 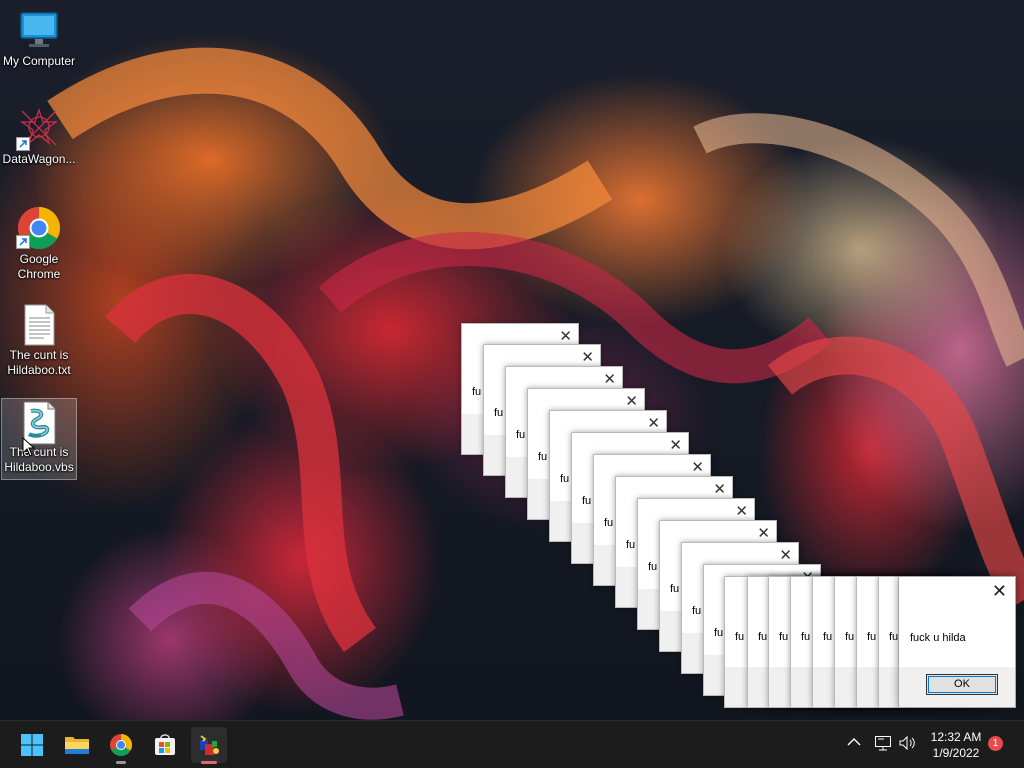 What do you see at coordinates (209, 762) in the screenshot?
I see `active-indicator` at bounding box center [209, 762].